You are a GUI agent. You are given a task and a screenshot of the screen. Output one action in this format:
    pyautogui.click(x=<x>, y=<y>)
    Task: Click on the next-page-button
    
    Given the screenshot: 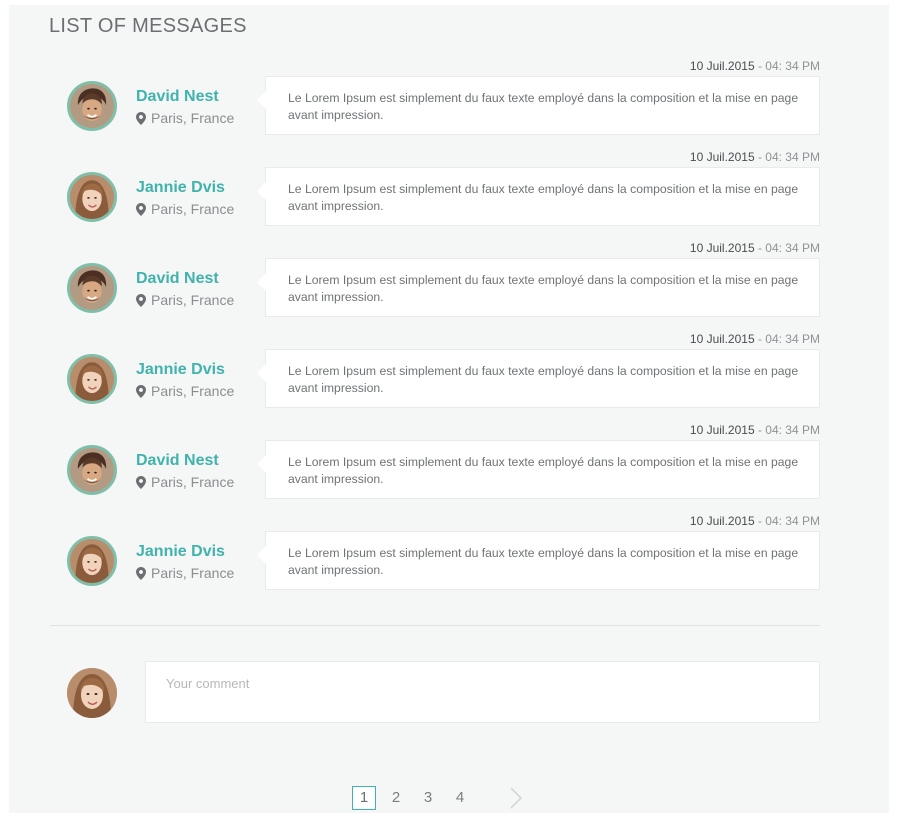 What is the action you would take?
    pyautogui.click(x=516, y=798)
    